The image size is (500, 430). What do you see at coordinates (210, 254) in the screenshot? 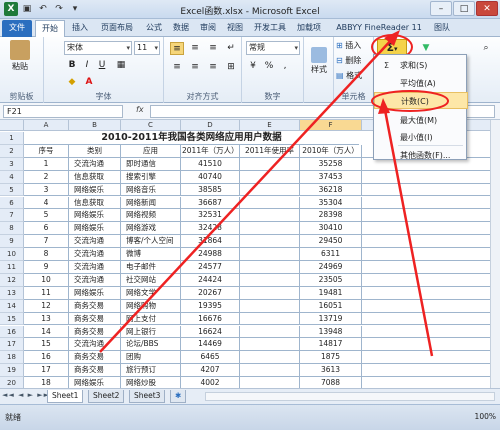
I see `table-cell: 24988` at bounding box center [210, 254].